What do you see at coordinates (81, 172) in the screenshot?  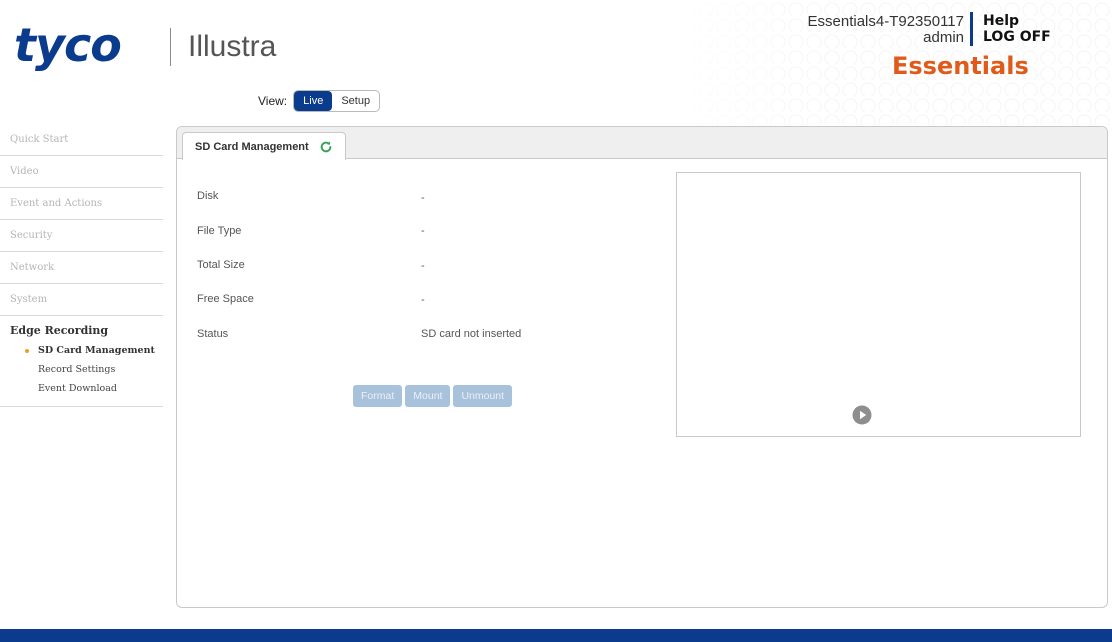 I see `sidebar-item-video: Video` at bounding box center [81, 172].